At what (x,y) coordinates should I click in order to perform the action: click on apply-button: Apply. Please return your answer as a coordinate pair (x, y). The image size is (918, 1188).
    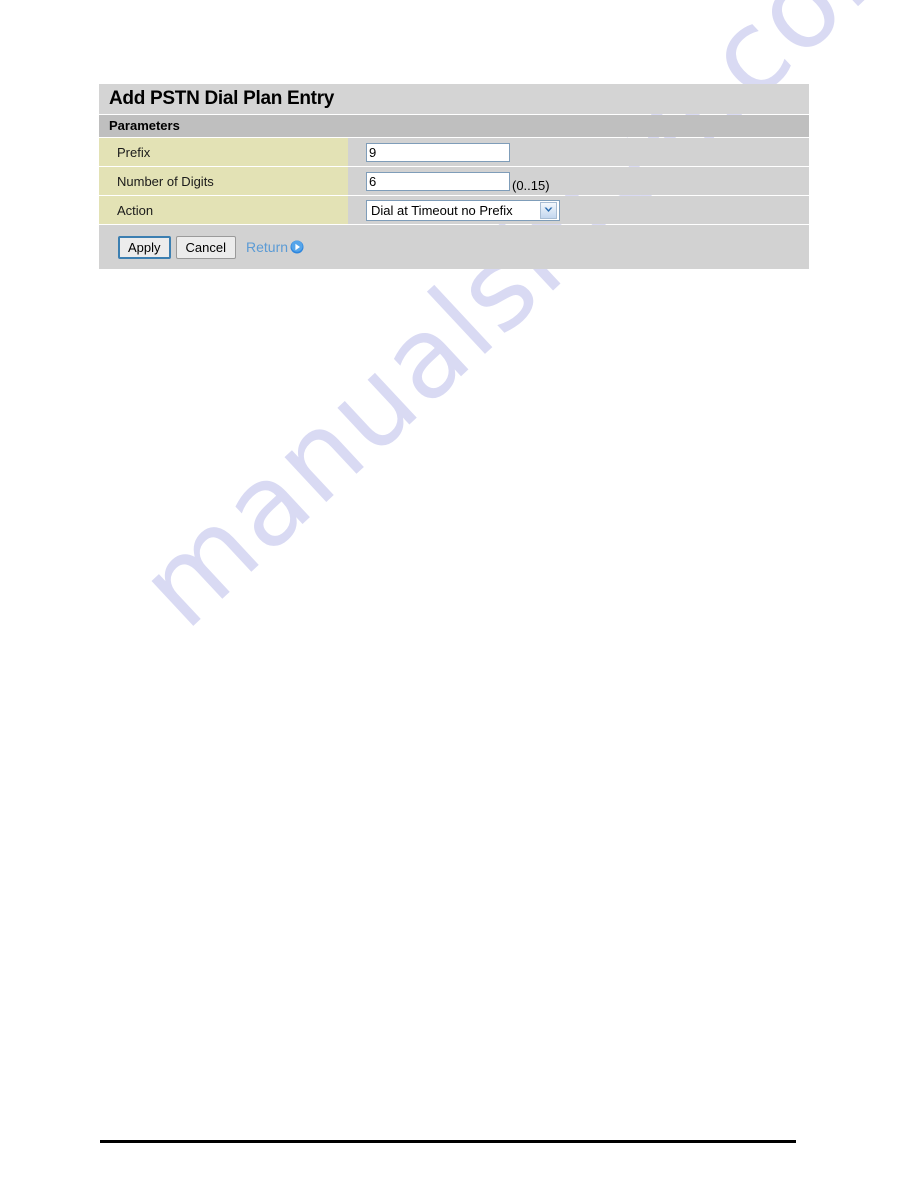
    Looking at the image, I should click on (144, 247).